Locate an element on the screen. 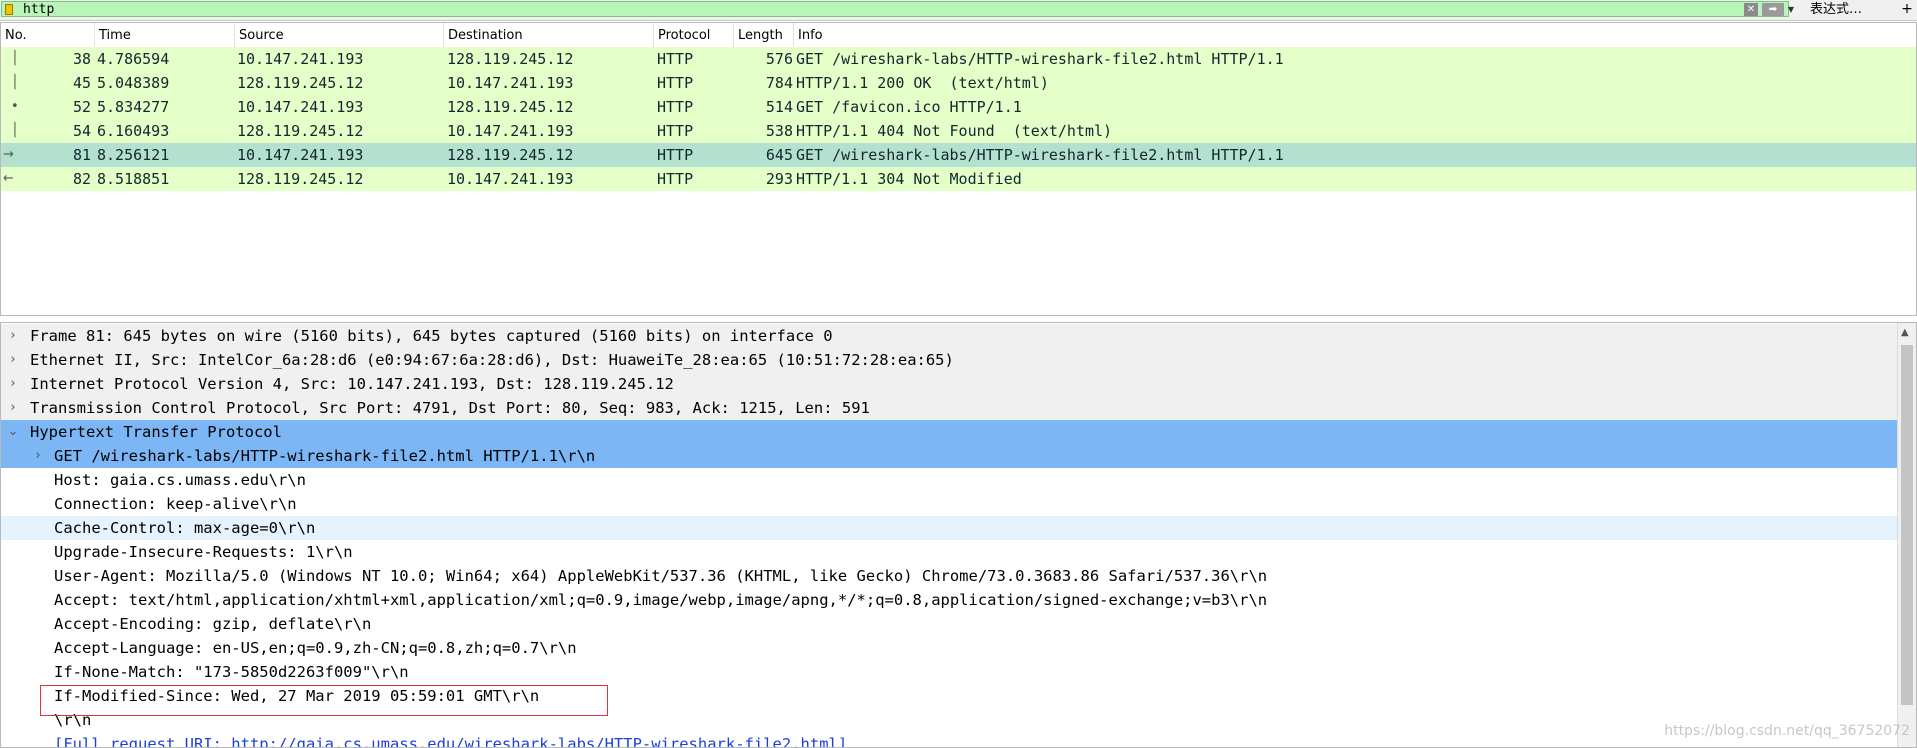 The width and height of the screenshot is (1917, 748). packet-time: 8.518851 is located at coordinates (133, 179).